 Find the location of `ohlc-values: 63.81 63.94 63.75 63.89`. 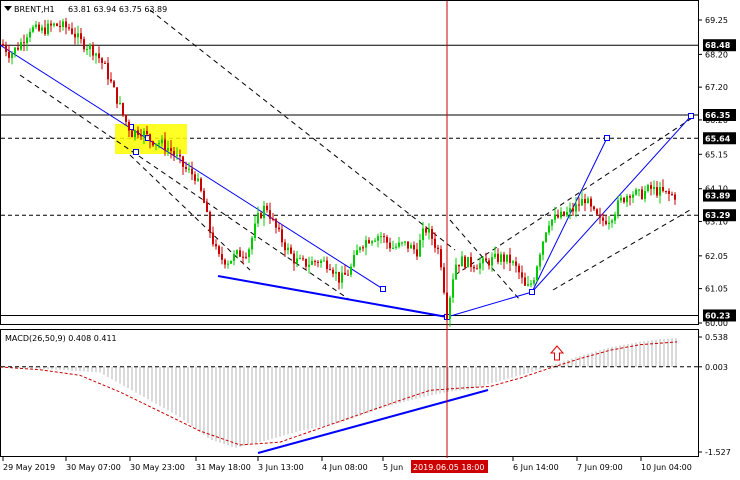

ohlc-values: 63.81 63.94 63.75 63.89 is located at coordinates (117, 9).